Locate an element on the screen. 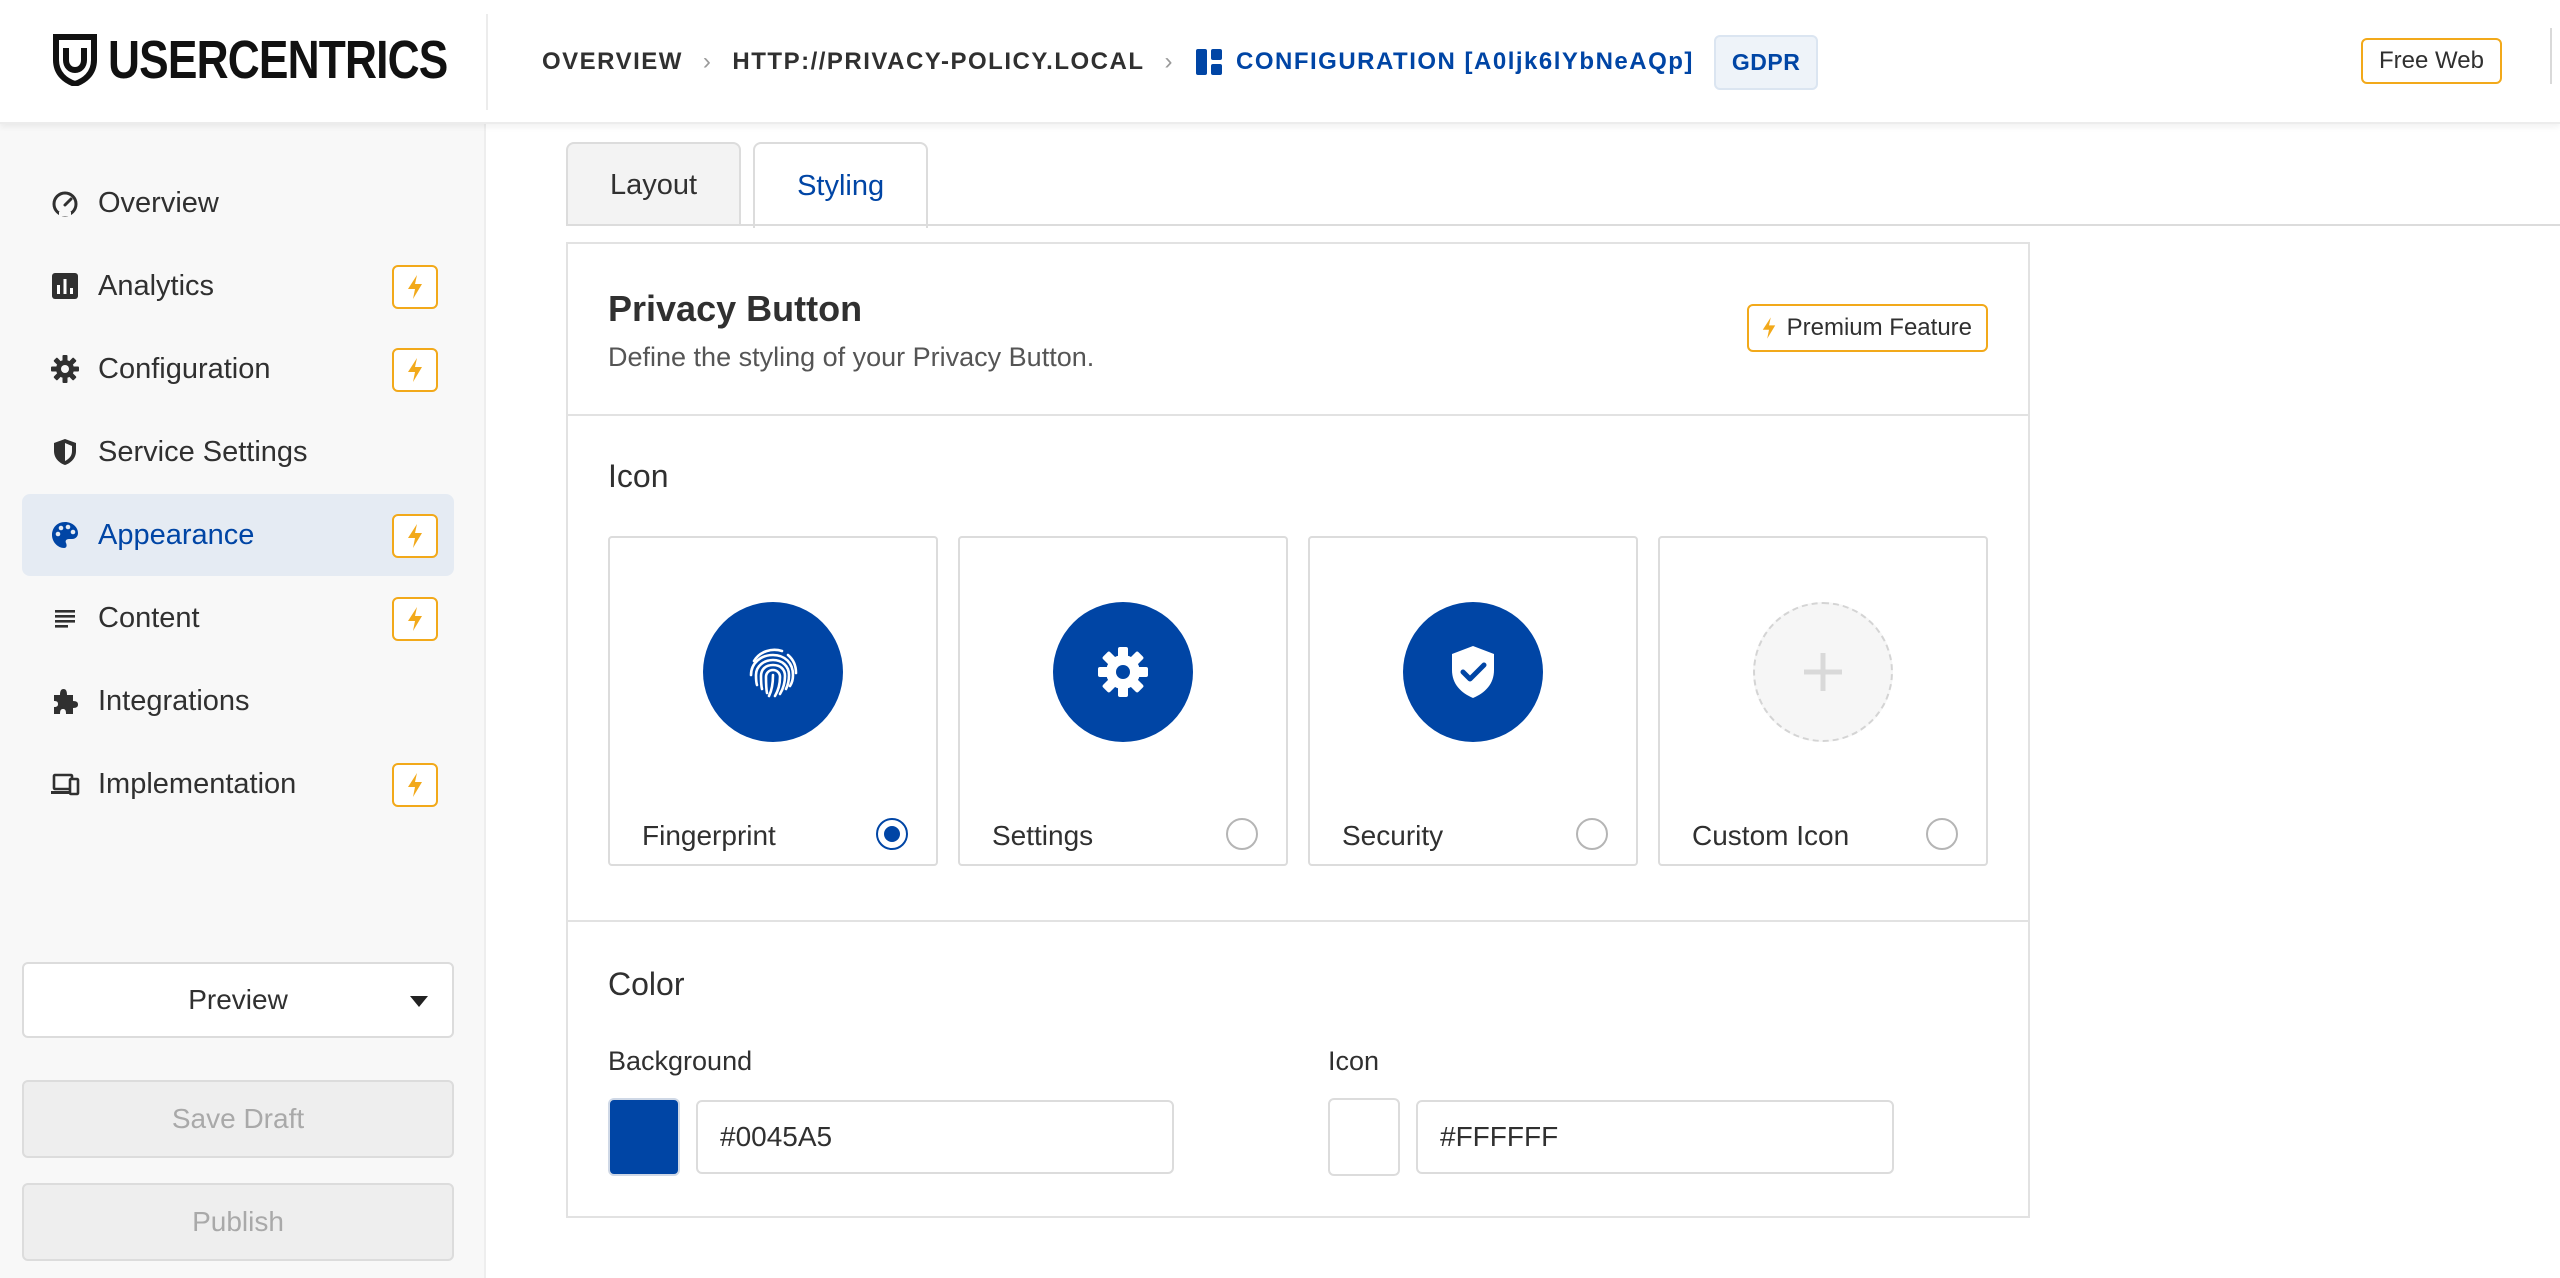 Image resolution: width=2560 pixels, height=1278 pixels. sidebar-item-label: Appearance is located at coordinates (176, 534).